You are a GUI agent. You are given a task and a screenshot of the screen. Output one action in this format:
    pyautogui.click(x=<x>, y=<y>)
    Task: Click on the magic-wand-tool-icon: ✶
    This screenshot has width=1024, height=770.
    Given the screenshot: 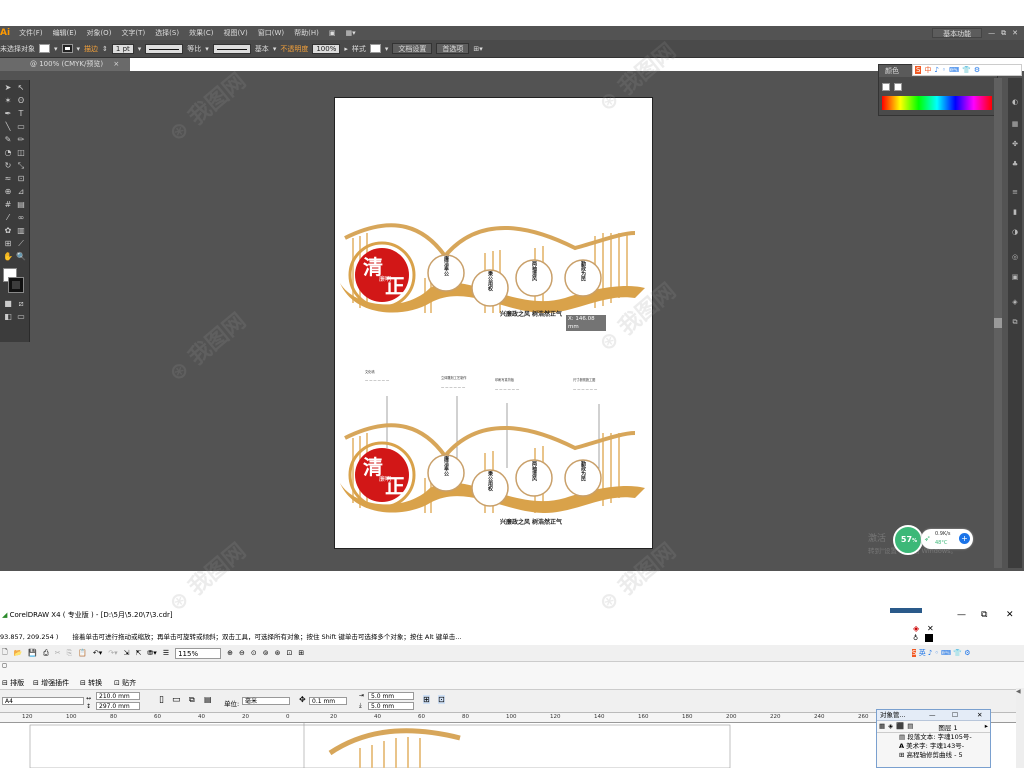 What is the action you would take?
    pyautogui.click(x=8, y=101)
    